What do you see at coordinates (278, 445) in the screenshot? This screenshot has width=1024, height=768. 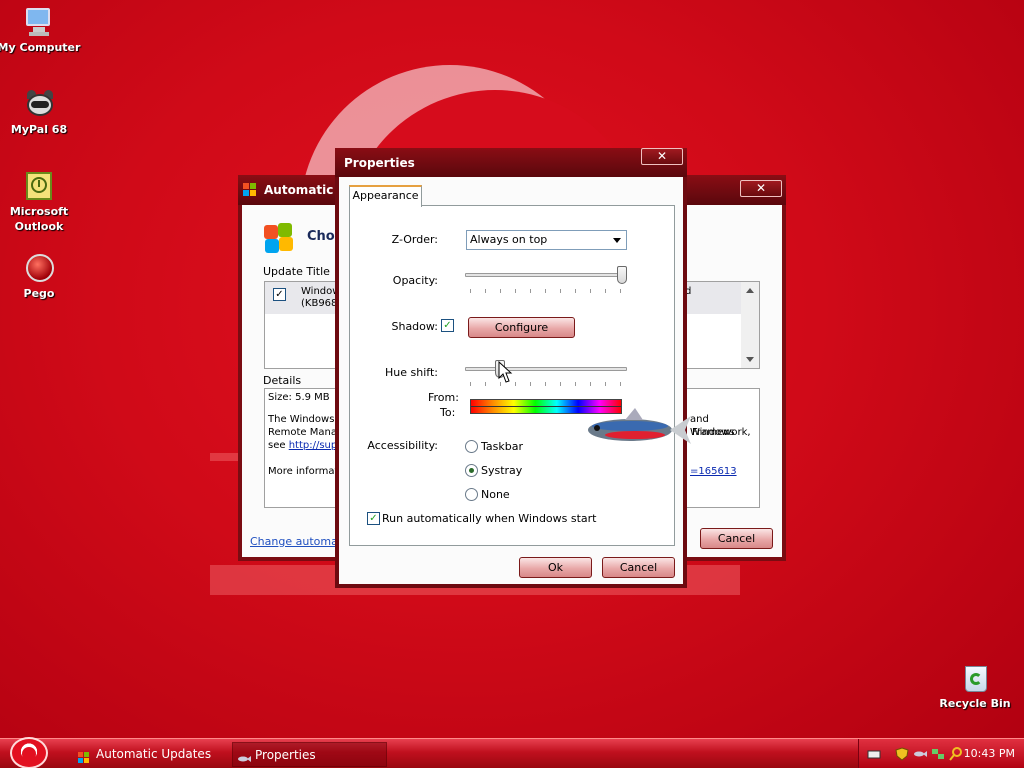 I see `details-text: see` at bounding box center [278, 445].